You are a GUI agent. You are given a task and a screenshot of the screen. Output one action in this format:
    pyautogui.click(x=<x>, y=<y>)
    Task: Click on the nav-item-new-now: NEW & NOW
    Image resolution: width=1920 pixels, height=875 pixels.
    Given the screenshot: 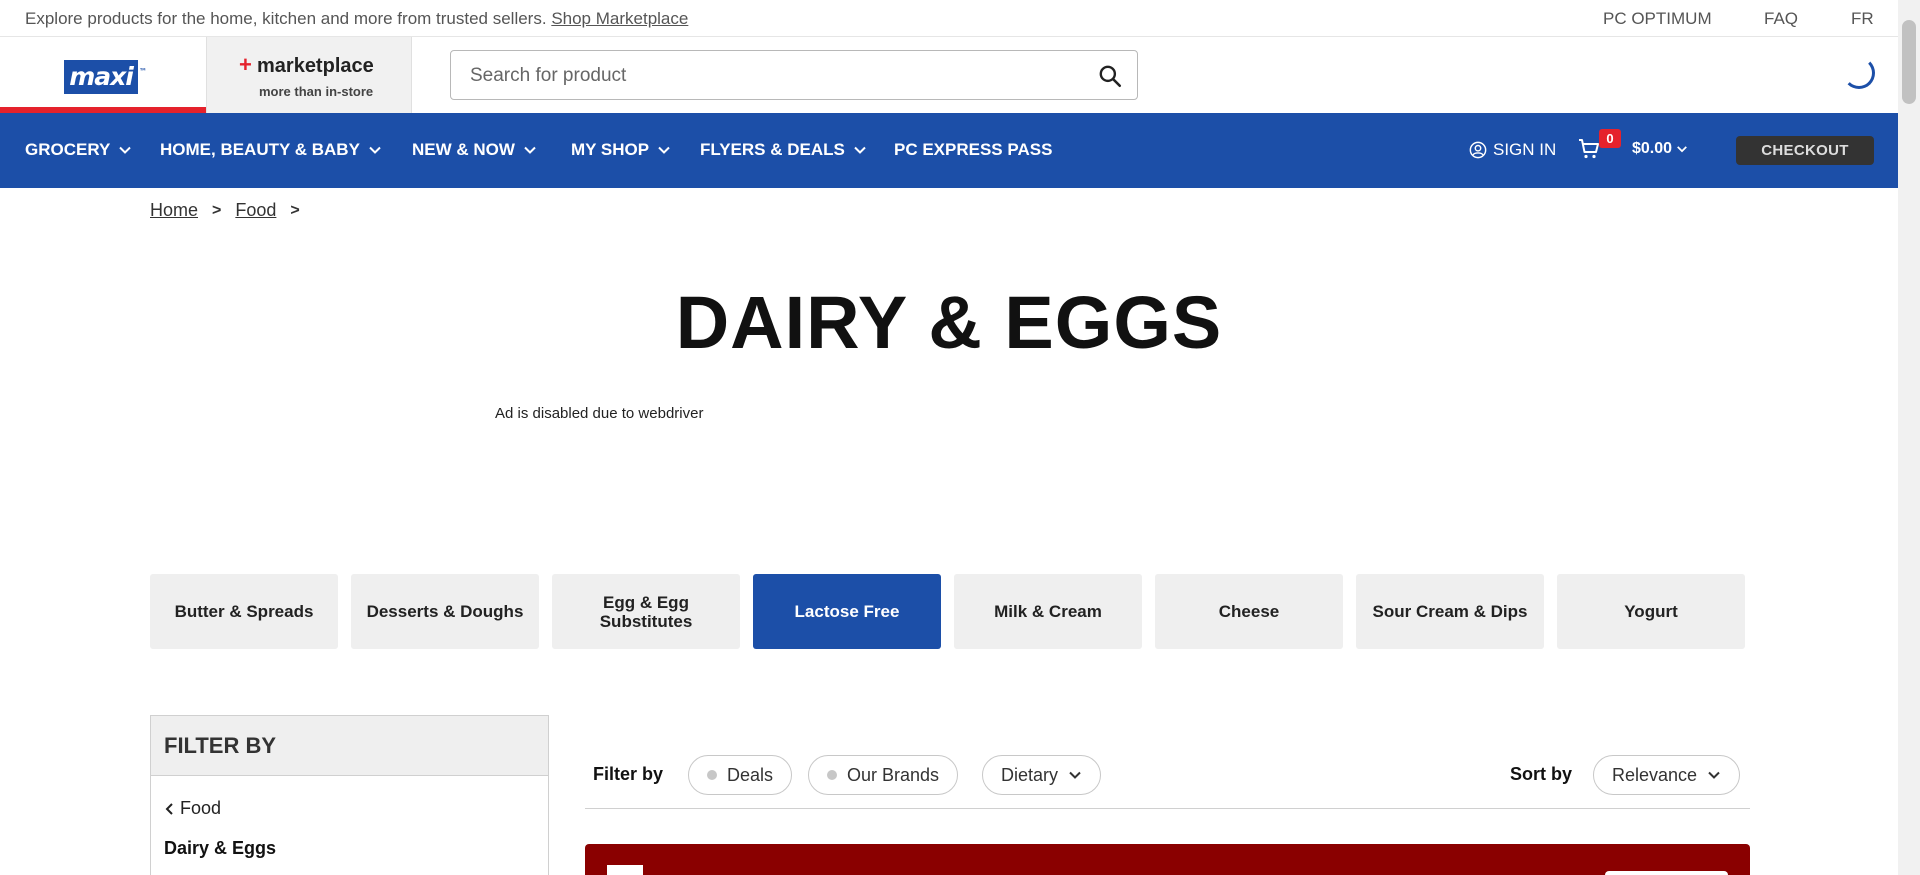 What is the action you would take?
    pyautogui.click(x=474, y=150)
    